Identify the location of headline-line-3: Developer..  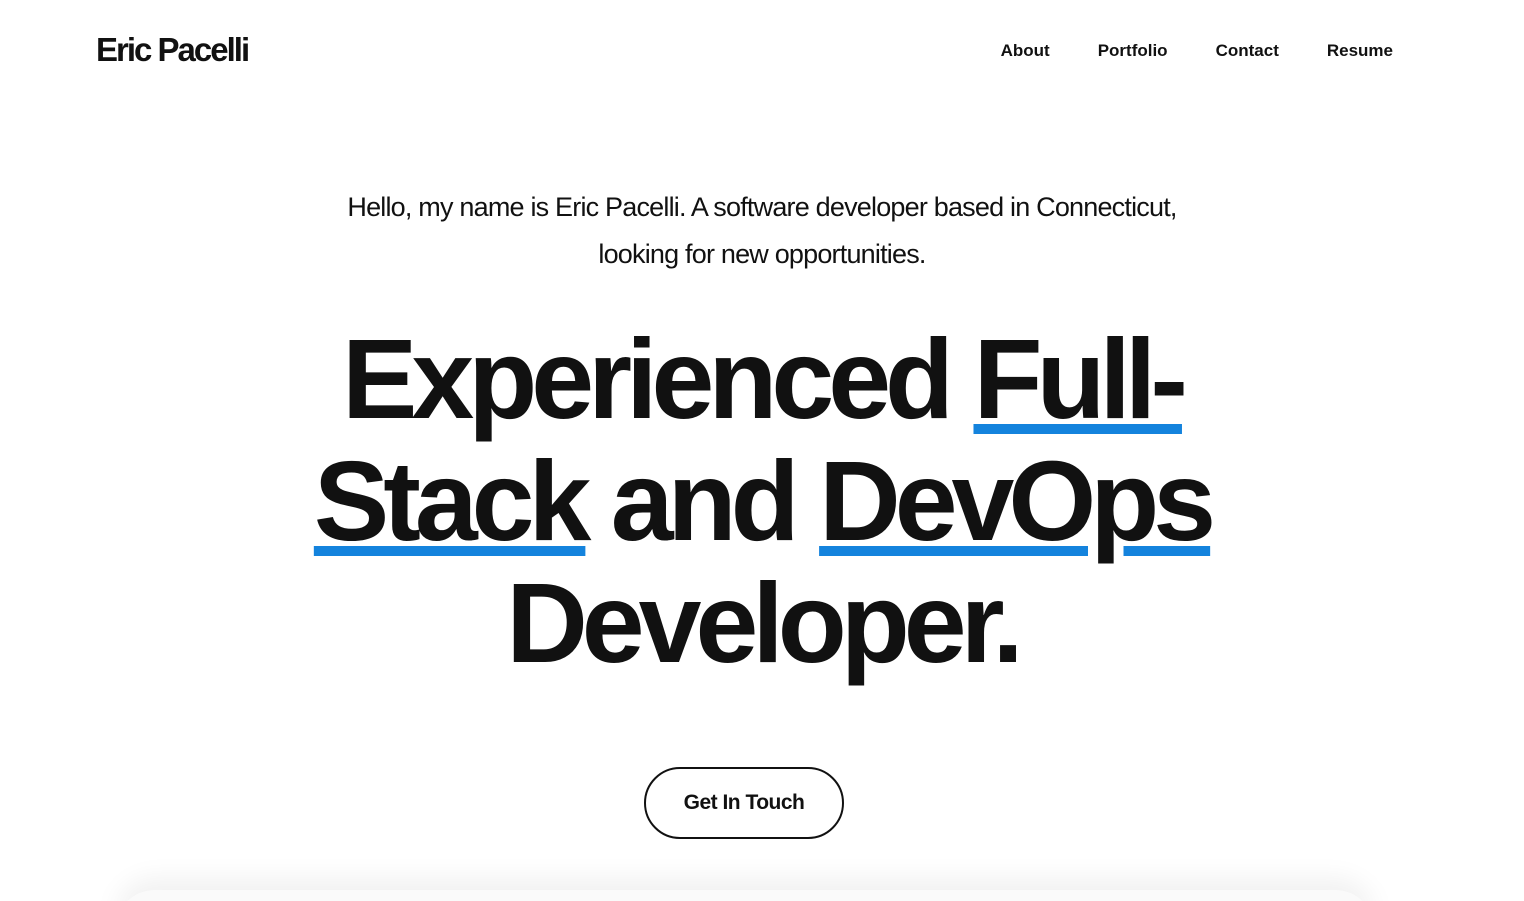
(762, 623).